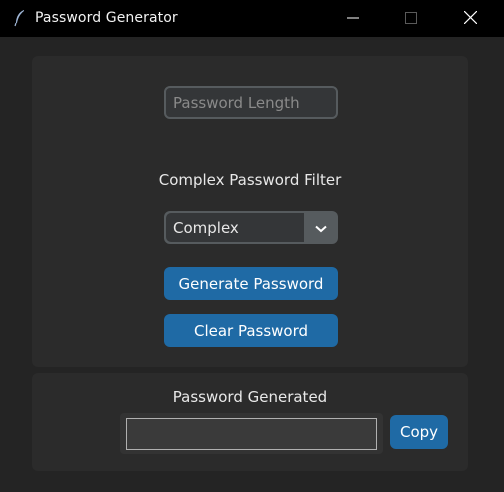  Describe the element at coordinates (252, 18) in the screenshot. I see `title-bar: Password Generator` at that location.